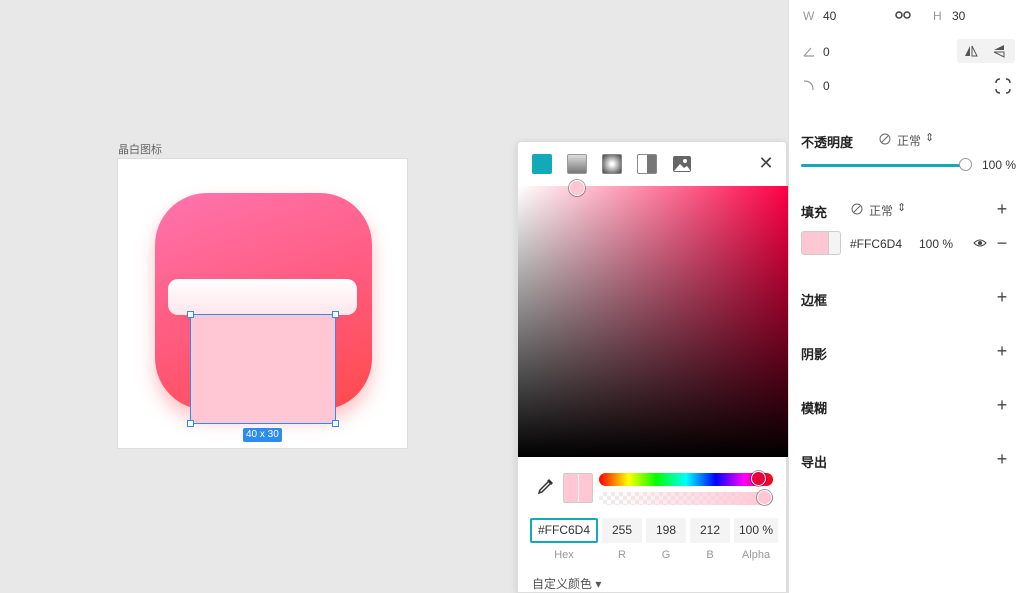 This screenshot has height=593, width=1024. Describe the element at coordinates (654, 555) in the screenshot. I see `field-labels: Hex R G B Alpha` at that location.